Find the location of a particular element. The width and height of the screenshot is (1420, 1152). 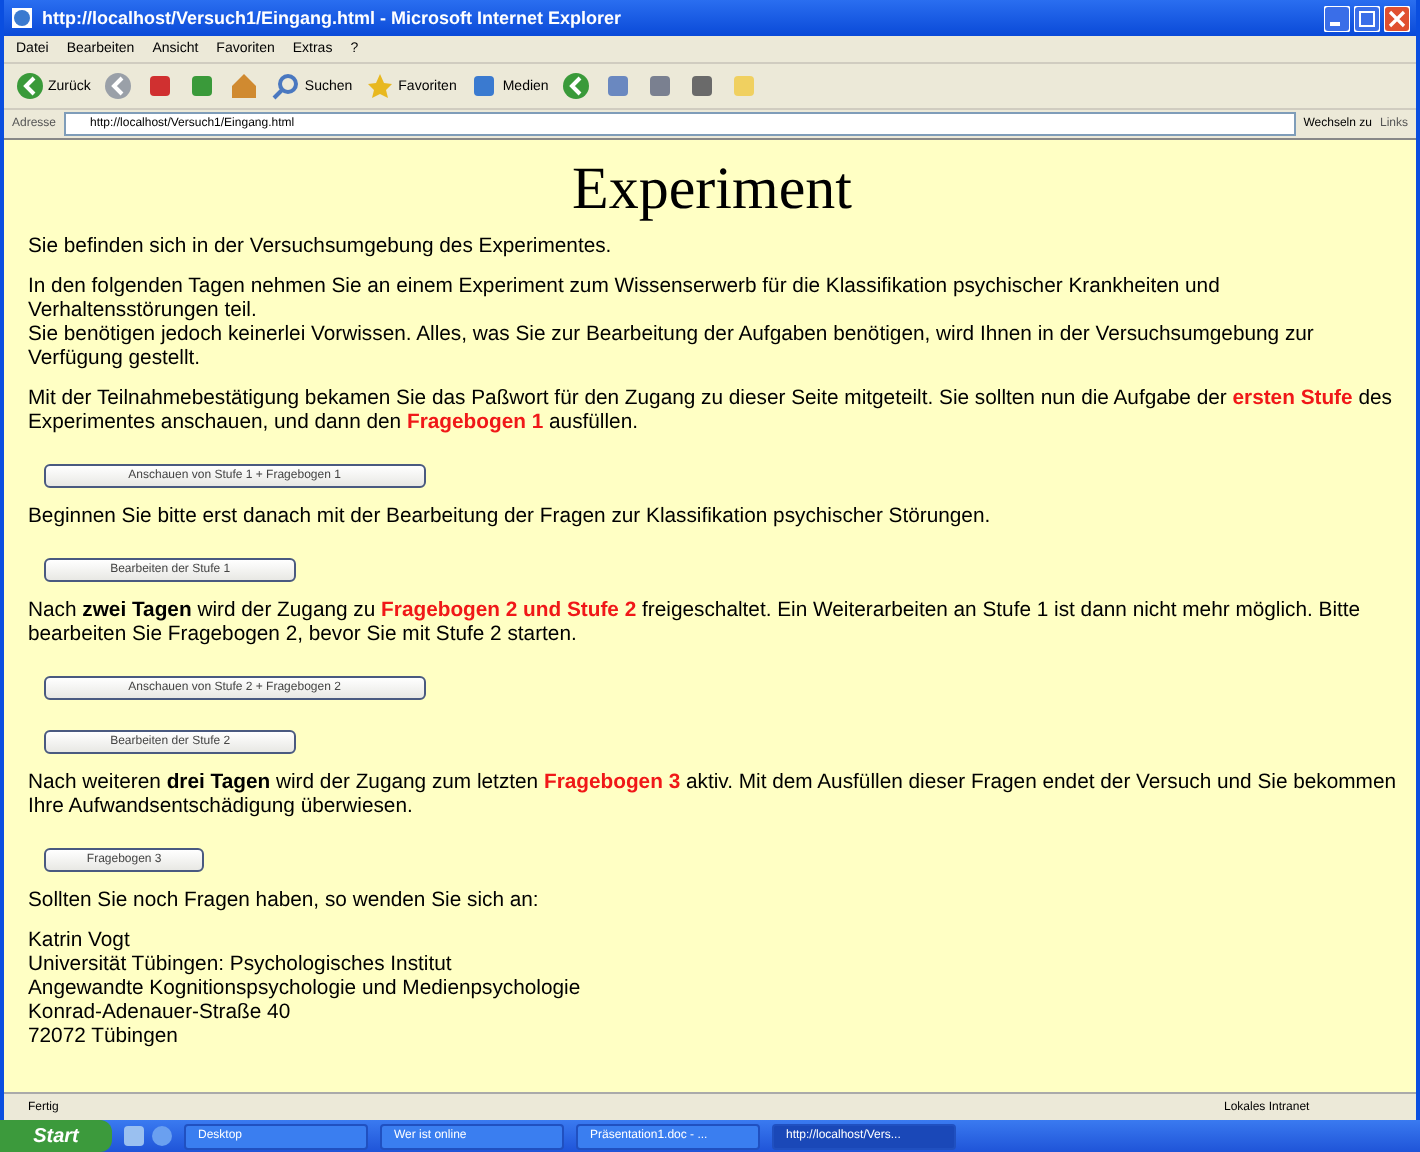

paragraph: Beginnen Sie bitte erst danach mit der Bearbeitung der Fragen zur Klassifikation psychischer Störungen. is located at coordinates (510, 518).